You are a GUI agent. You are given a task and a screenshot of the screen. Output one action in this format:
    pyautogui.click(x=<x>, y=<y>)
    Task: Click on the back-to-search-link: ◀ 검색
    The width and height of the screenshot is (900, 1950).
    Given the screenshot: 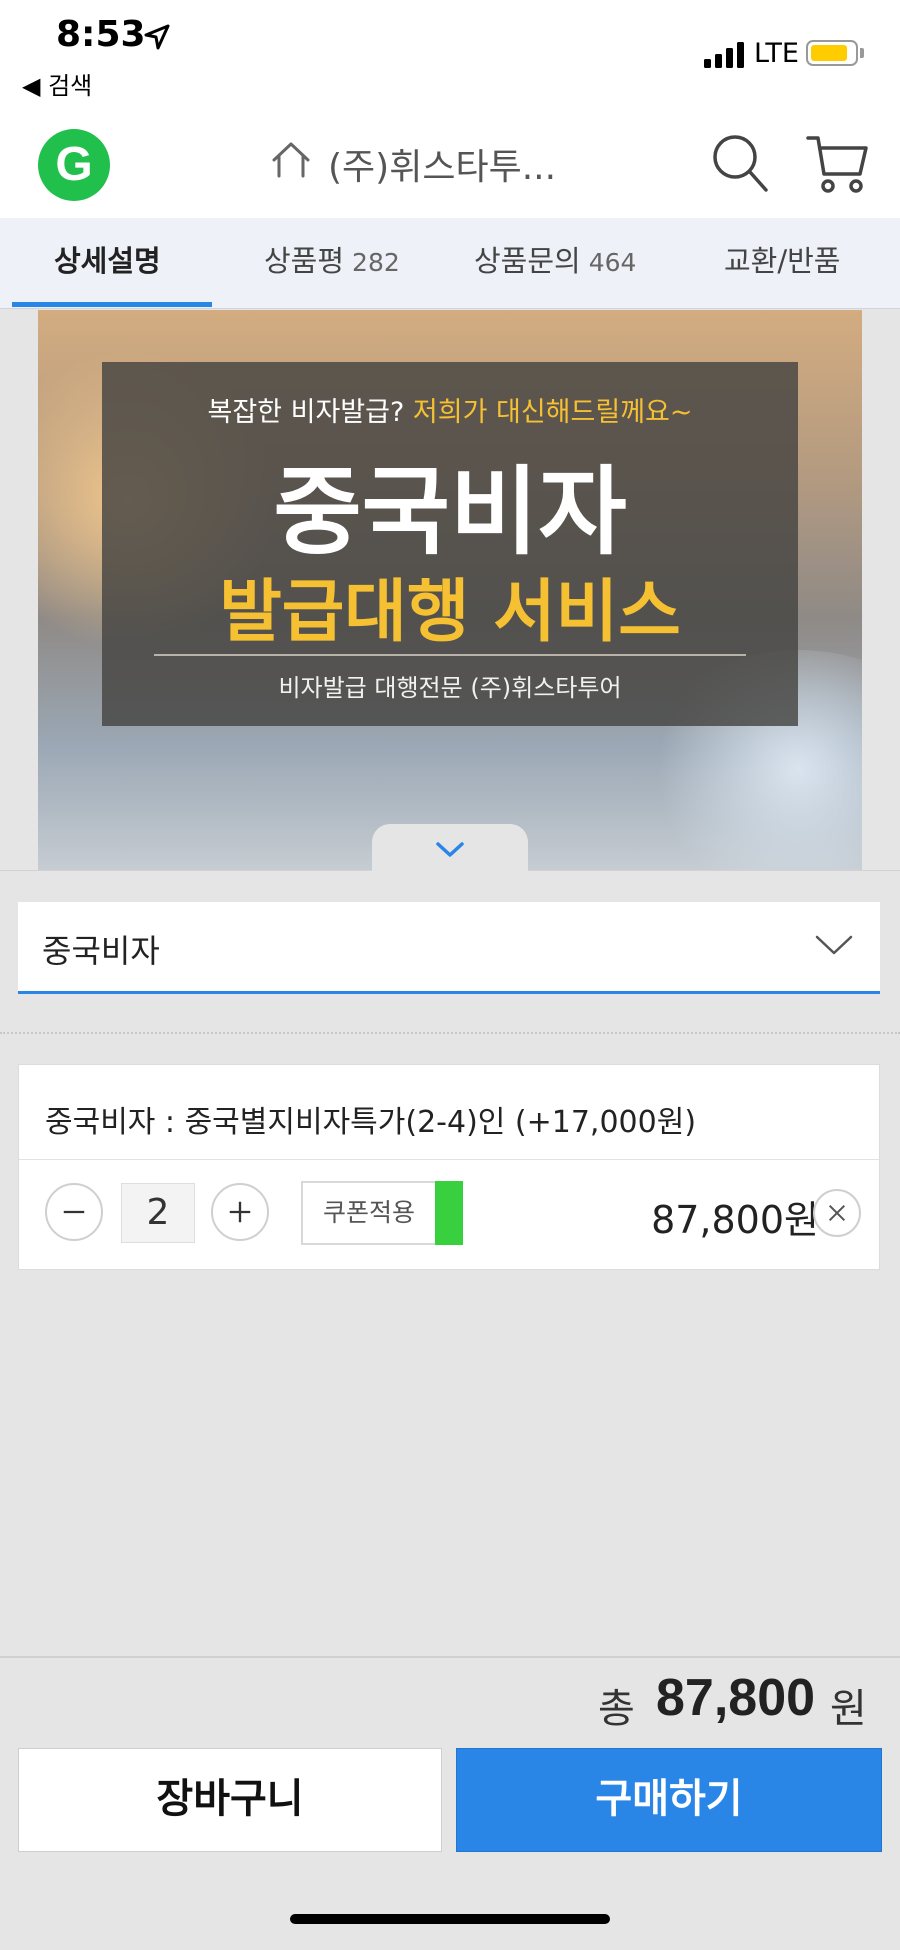 What is the action you would take?
    pyautogui.click(x=57, y=83)
    